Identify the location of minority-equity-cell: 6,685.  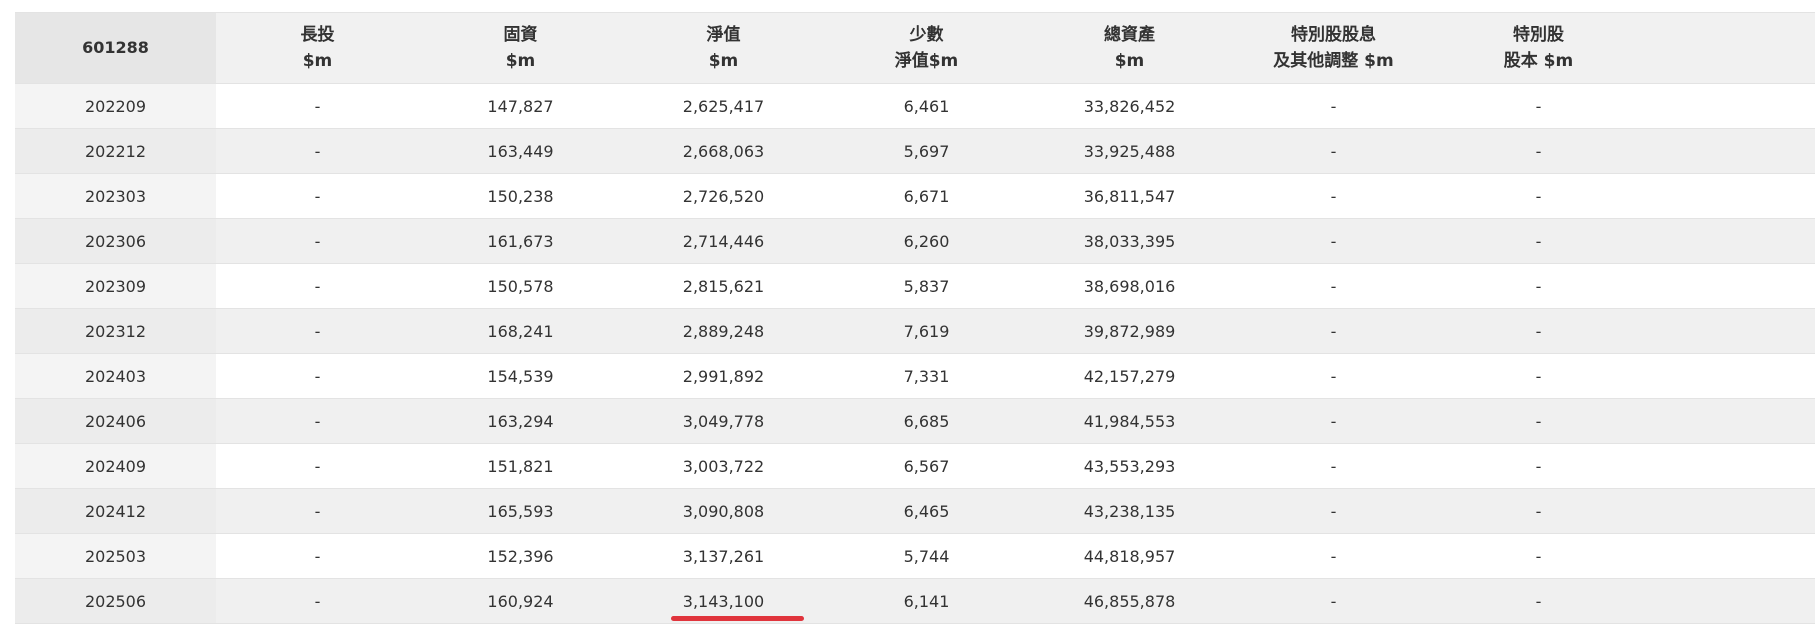
(926, 421).